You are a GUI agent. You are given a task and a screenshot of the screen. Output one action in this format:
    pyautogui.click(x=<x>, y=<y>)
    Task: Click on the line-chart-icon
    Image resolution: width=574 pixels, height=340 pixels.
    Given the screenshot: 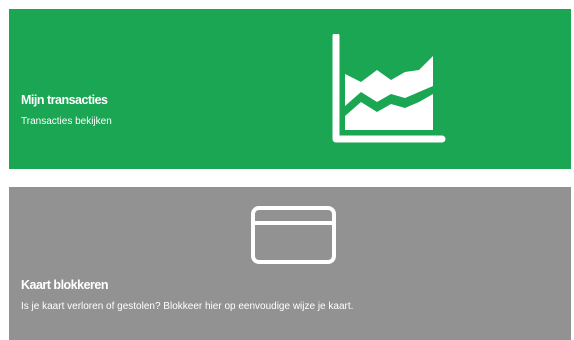 What is the action you would take?
    pyautogui.click(x=389, y=88)
    